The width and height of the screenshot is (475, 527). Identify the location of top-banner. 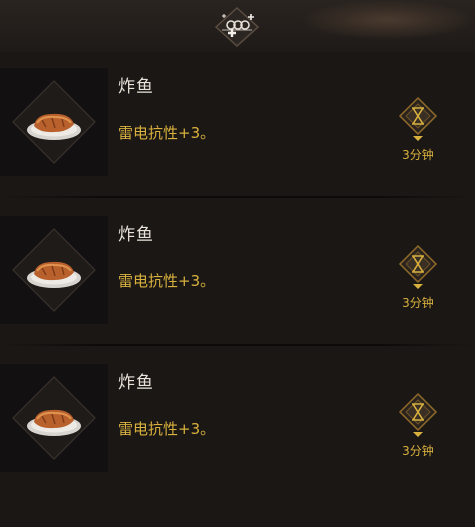
(237, 26).